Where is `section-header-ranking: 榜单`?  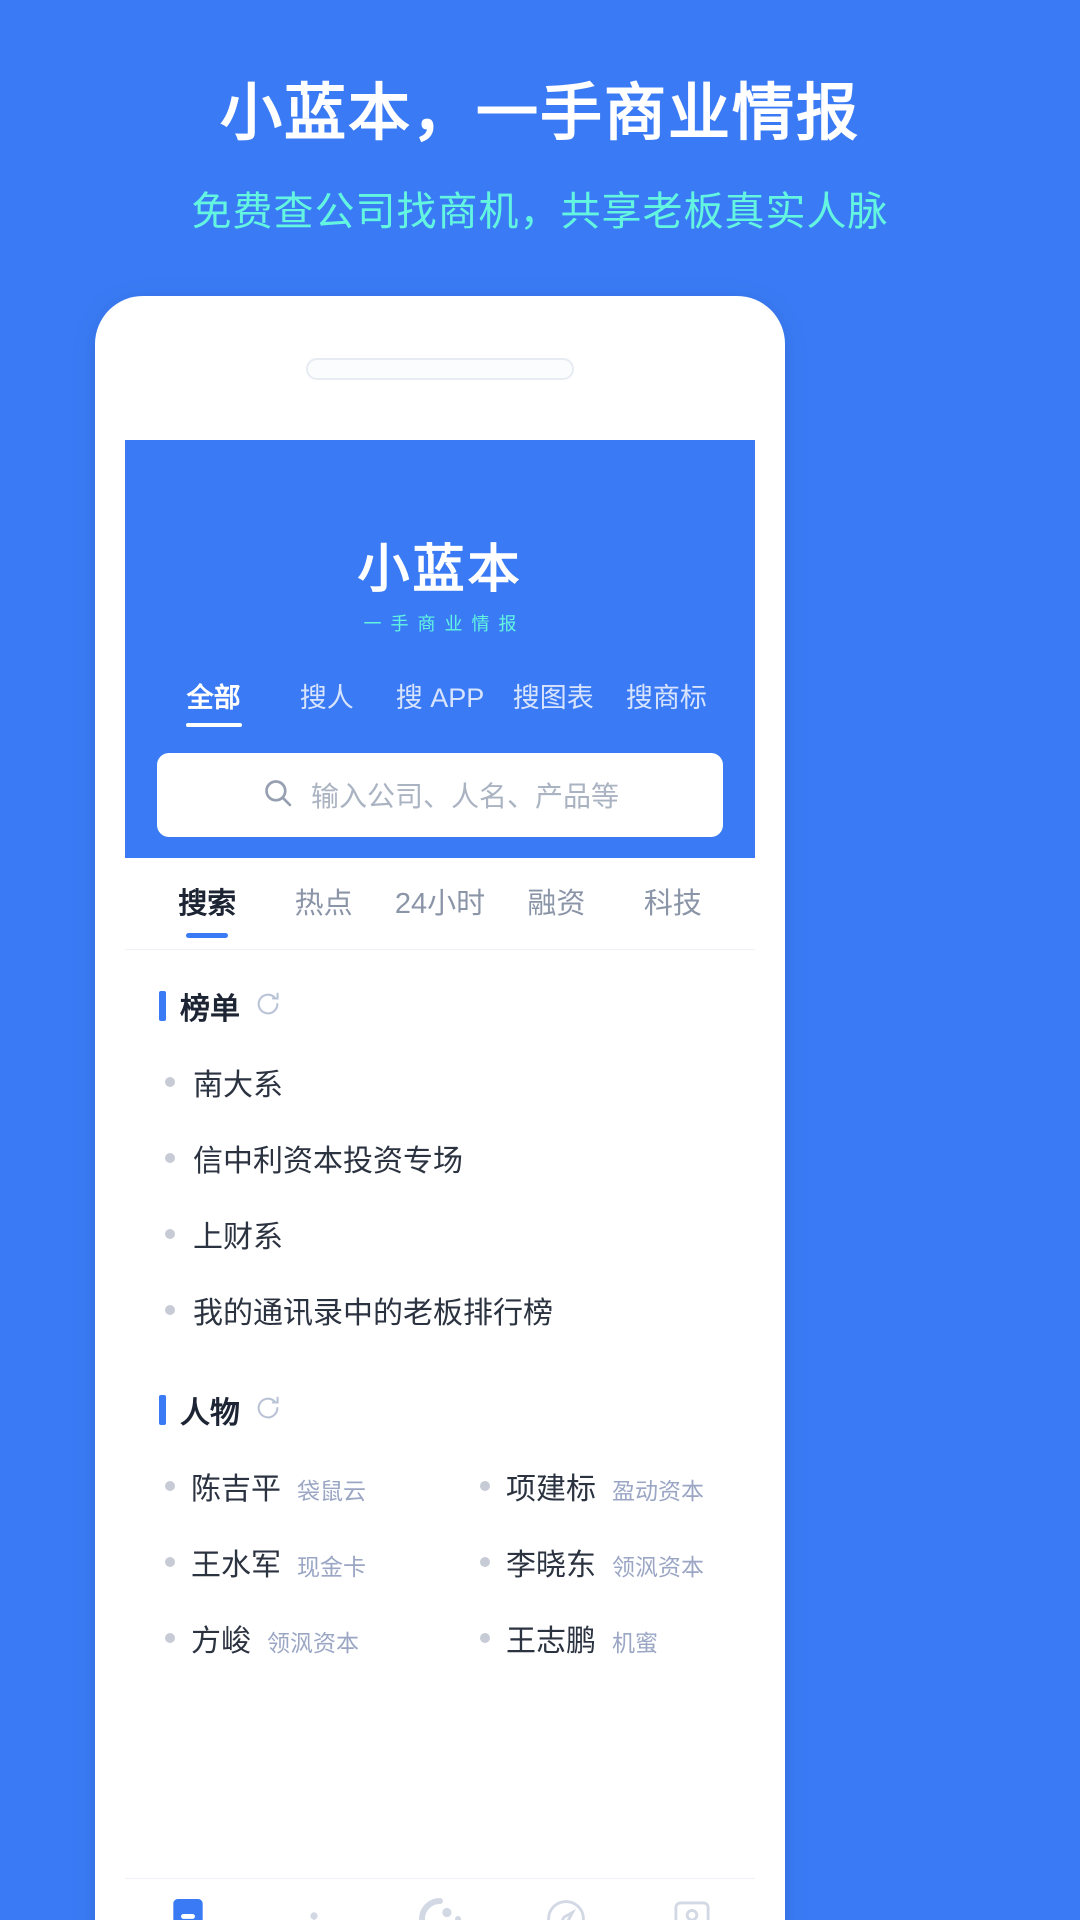
section-header-ranking: 榜单 is located at coordinates (440, 994).